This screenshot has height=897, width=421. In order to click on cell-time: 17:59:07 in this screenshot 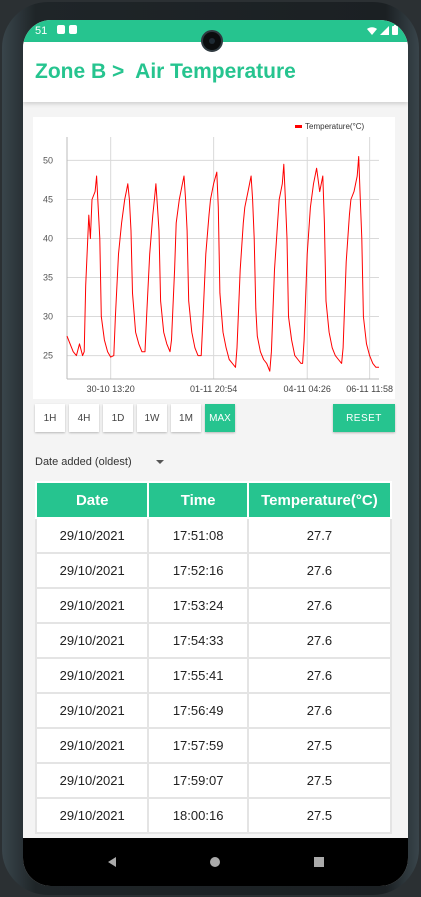, I will do `click(198, 780)`.